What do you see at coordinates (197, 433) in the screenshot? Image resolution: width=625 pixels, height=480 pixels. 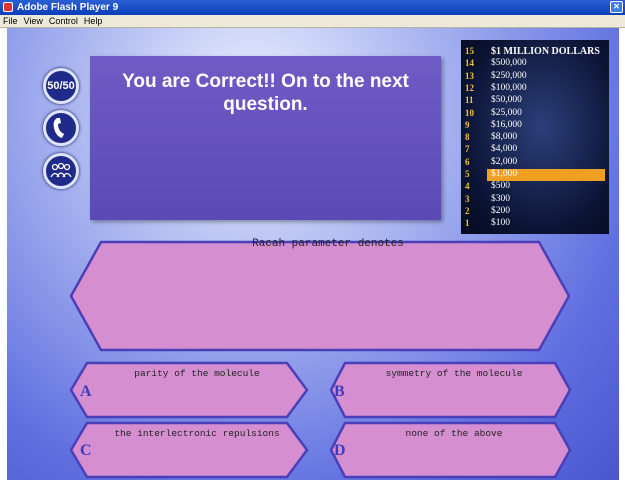 I see `answer-c-text: the interlectronic repulsions` at bounding box center [197, 433].